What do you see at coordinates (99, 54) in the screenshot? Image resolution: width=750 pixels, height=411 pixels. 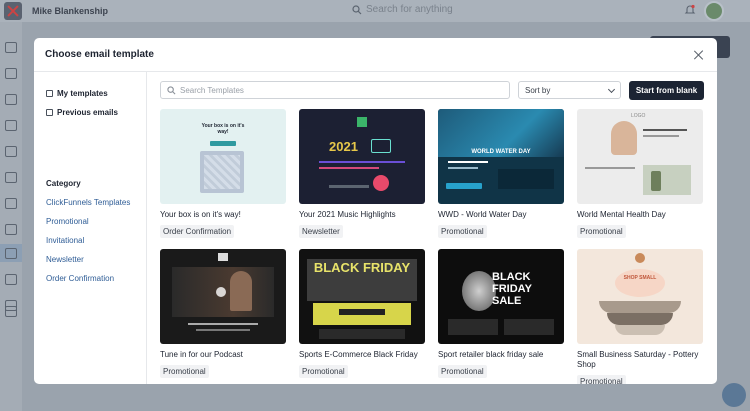 I see `modal-title: Choose email template` at bounding box center [99, 54].